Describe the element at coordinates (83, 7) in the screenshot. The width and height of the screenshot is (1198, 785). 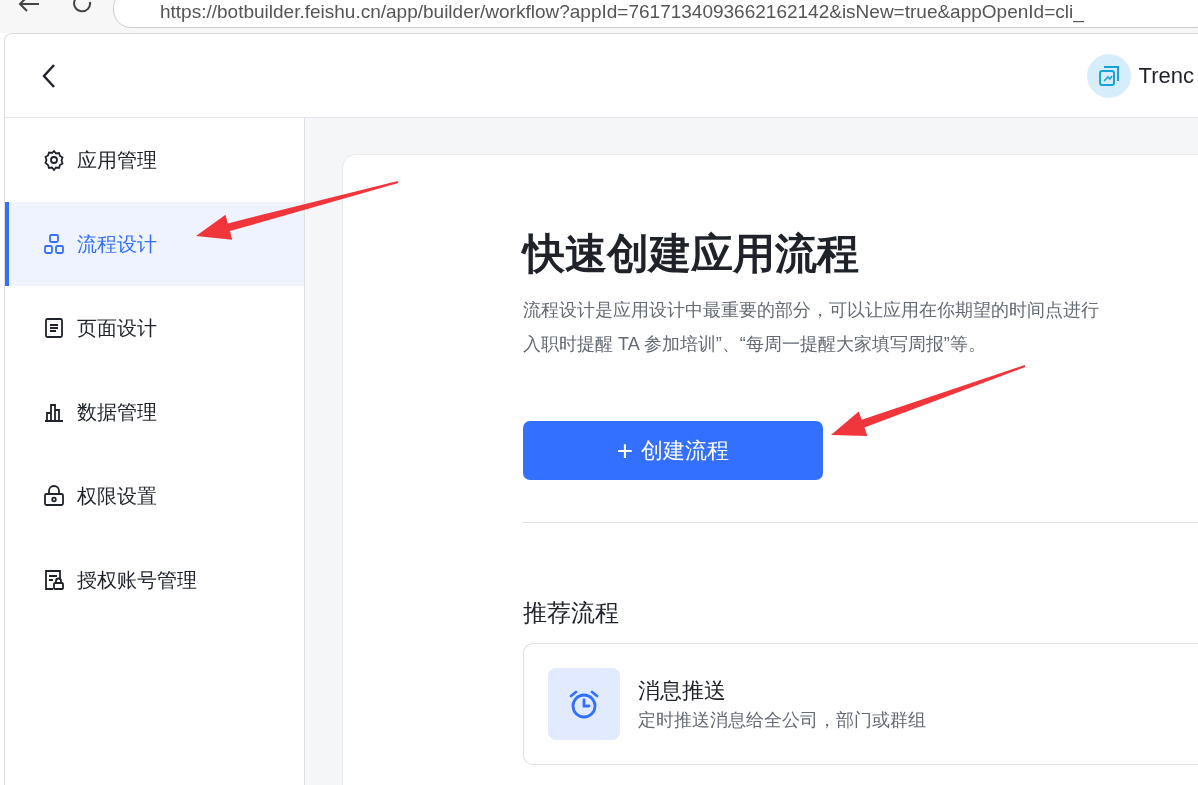
I see `reload-icon` at that location.